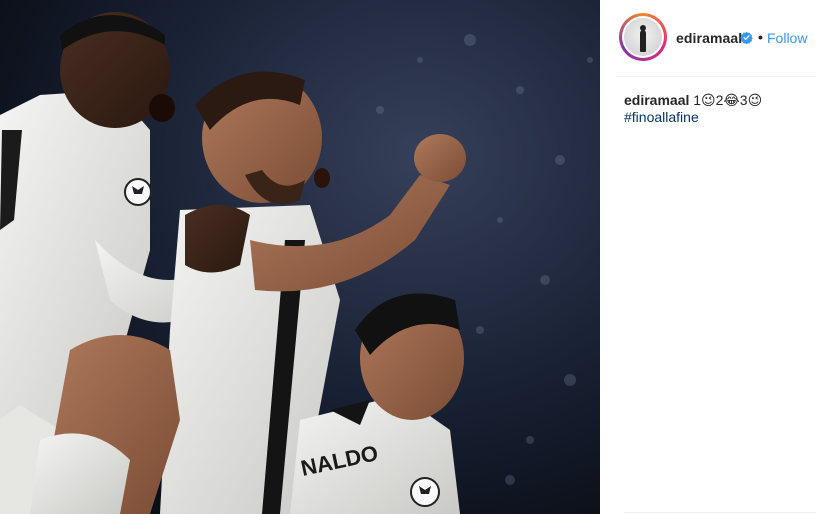  I want to click on post-caption: ediramaal 1😉2😂3😉, so click(719, 100).